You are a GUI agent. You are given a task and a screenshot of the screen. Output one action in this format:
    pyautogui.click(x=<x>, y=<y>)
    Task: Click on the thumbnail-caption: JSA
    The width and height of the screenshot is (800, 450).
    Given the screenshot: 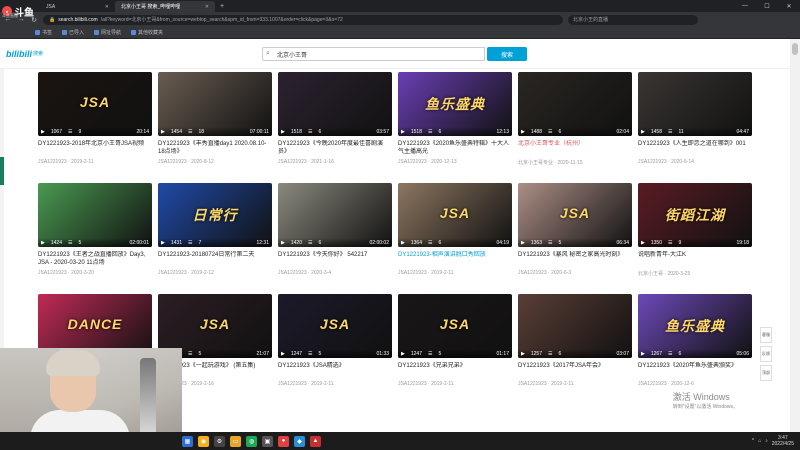 What is the action you would take?
    pyautogui.click(x=455, y=213)
    